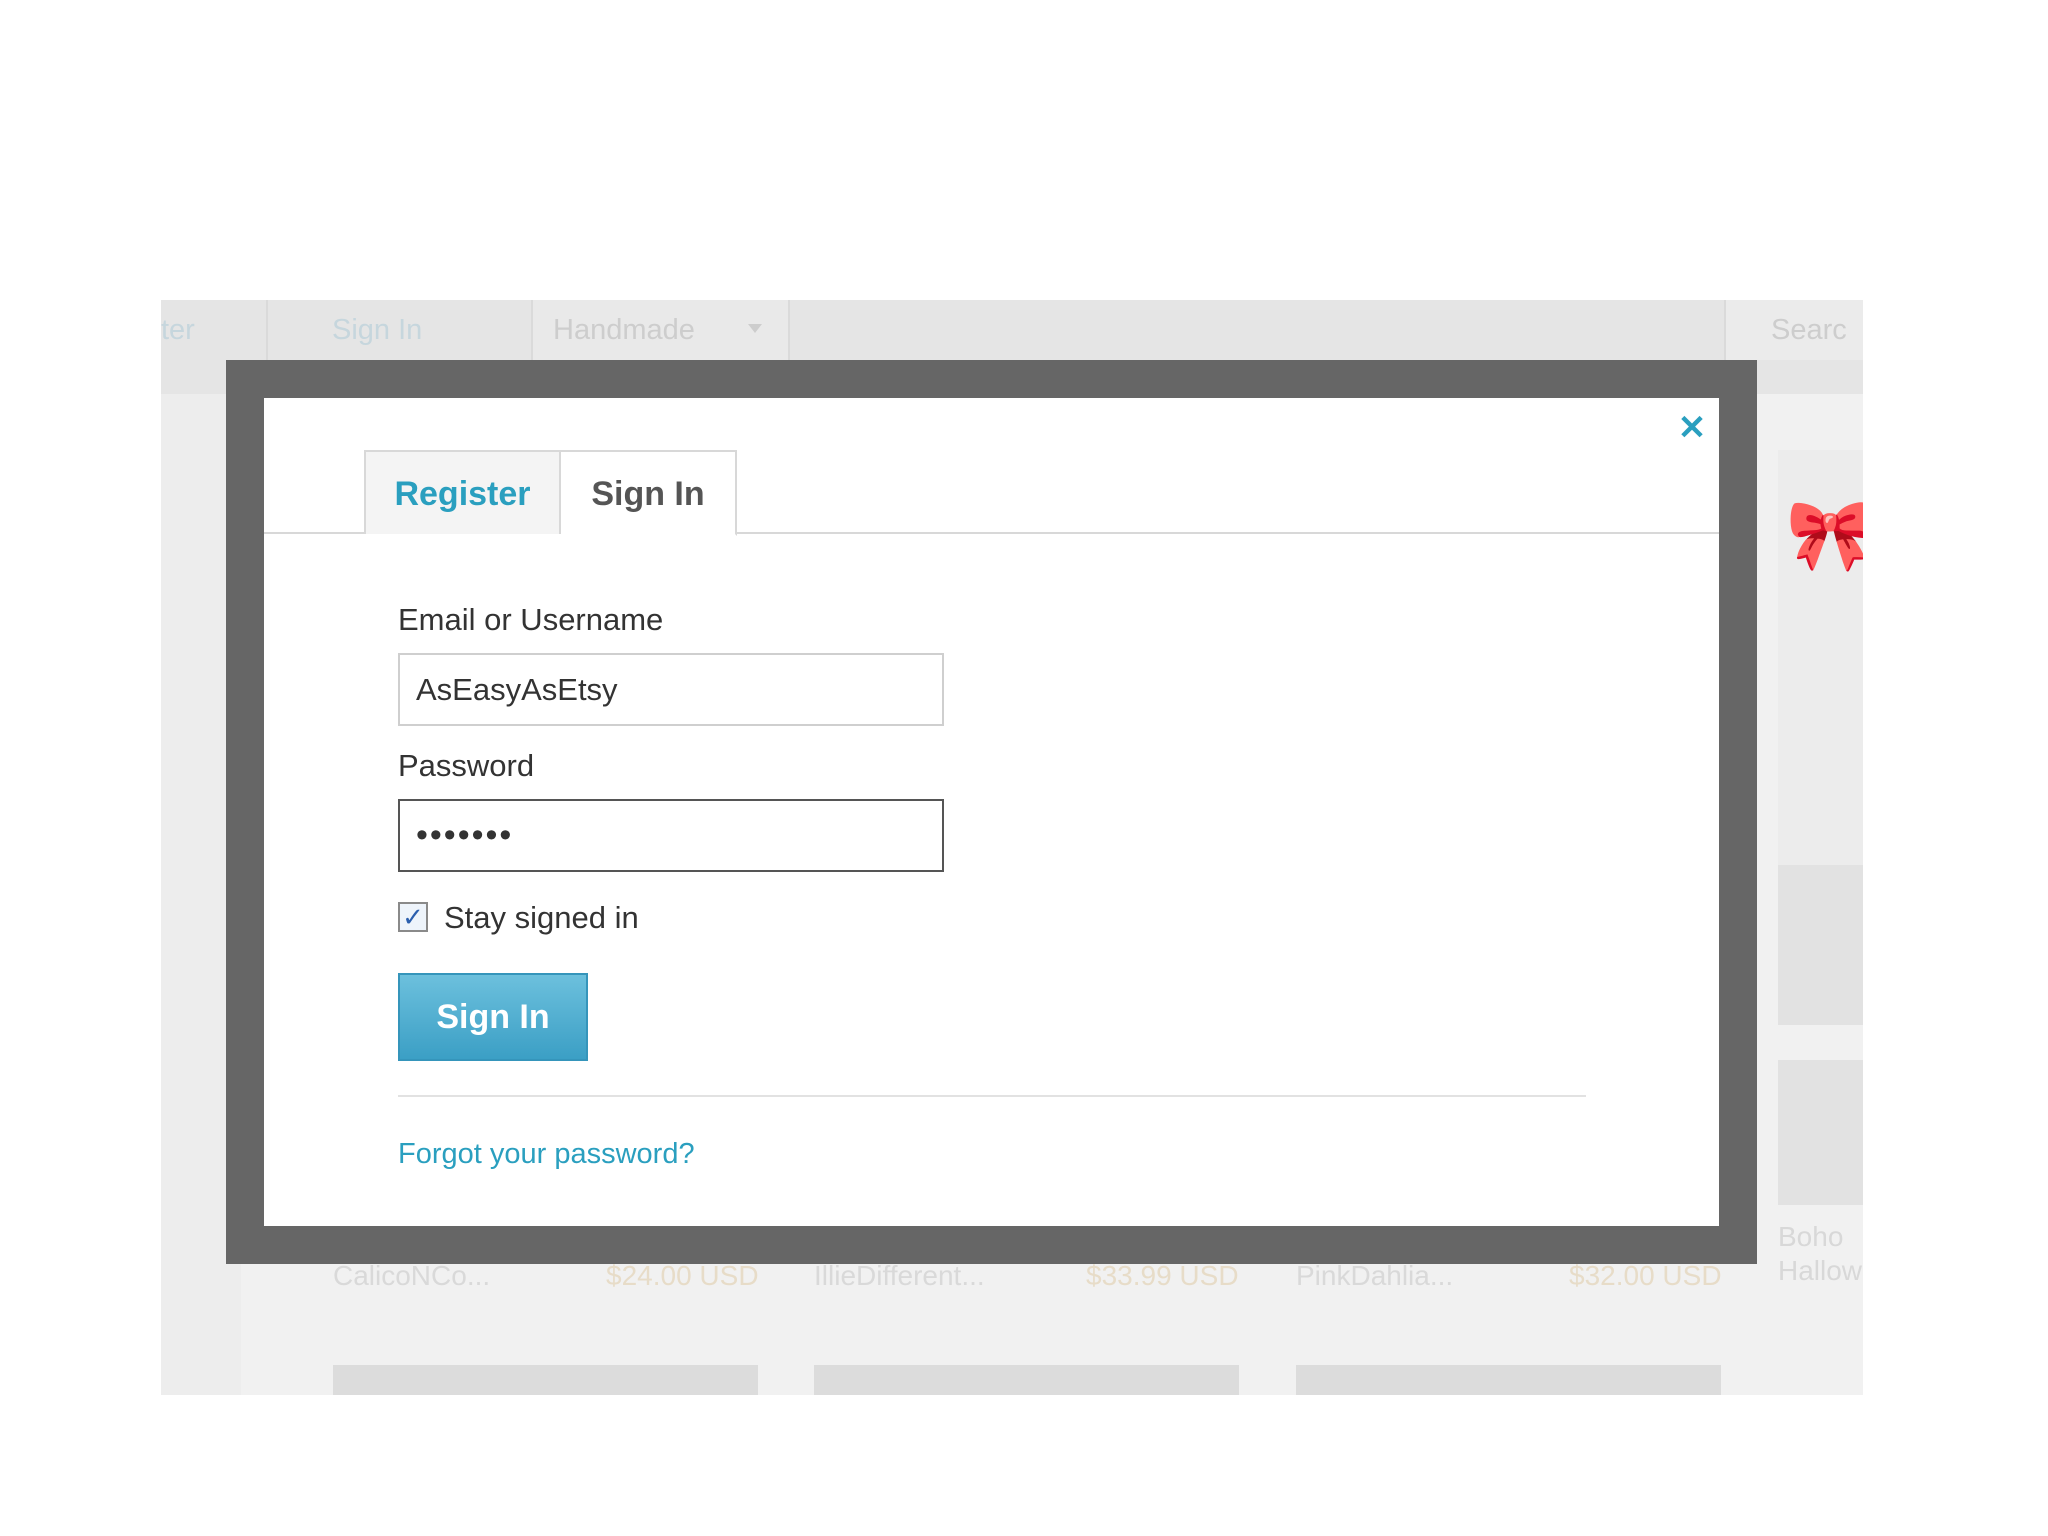 The image size is (2048, 1536). What do you see at coordinates (413, 917) in the screenshot?
I see `checkbox-checked-icon: ✓` at bounding box center [413, 917].